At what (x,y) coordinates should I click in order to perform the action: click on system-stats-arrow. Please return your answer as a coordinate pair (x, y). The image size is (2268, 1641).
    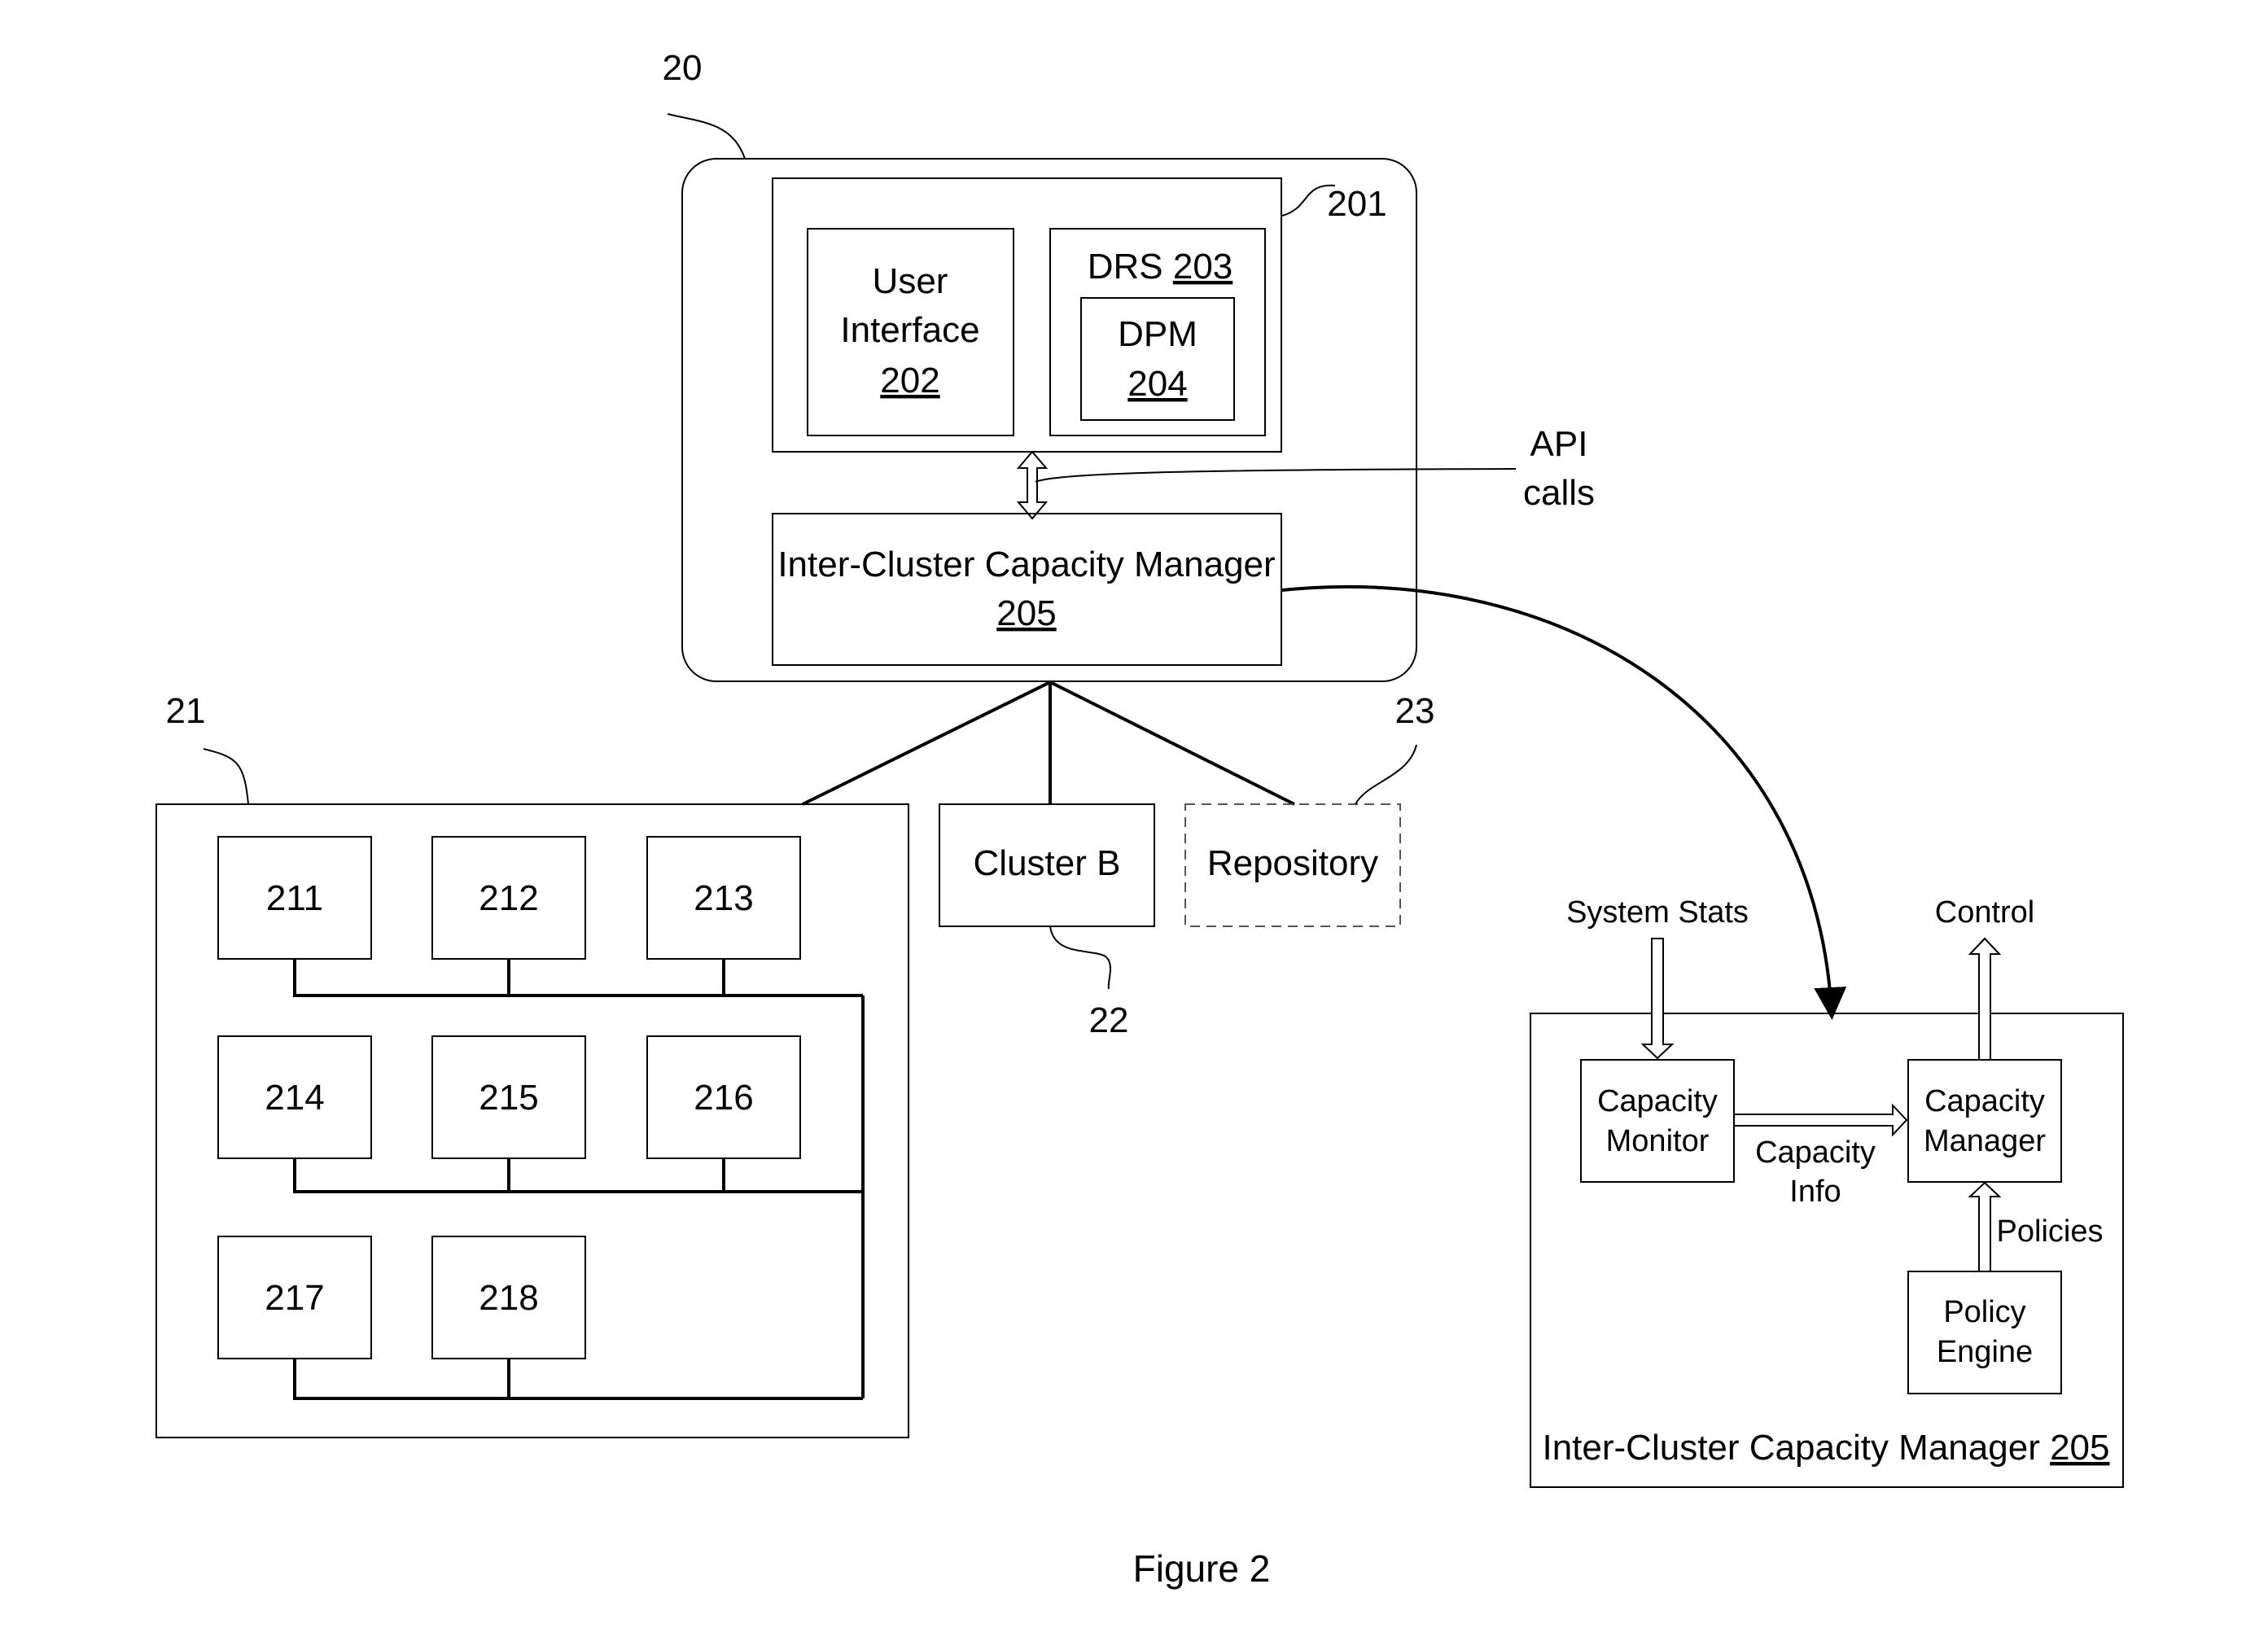
    Looking at the image, I should click on (1657, 999).